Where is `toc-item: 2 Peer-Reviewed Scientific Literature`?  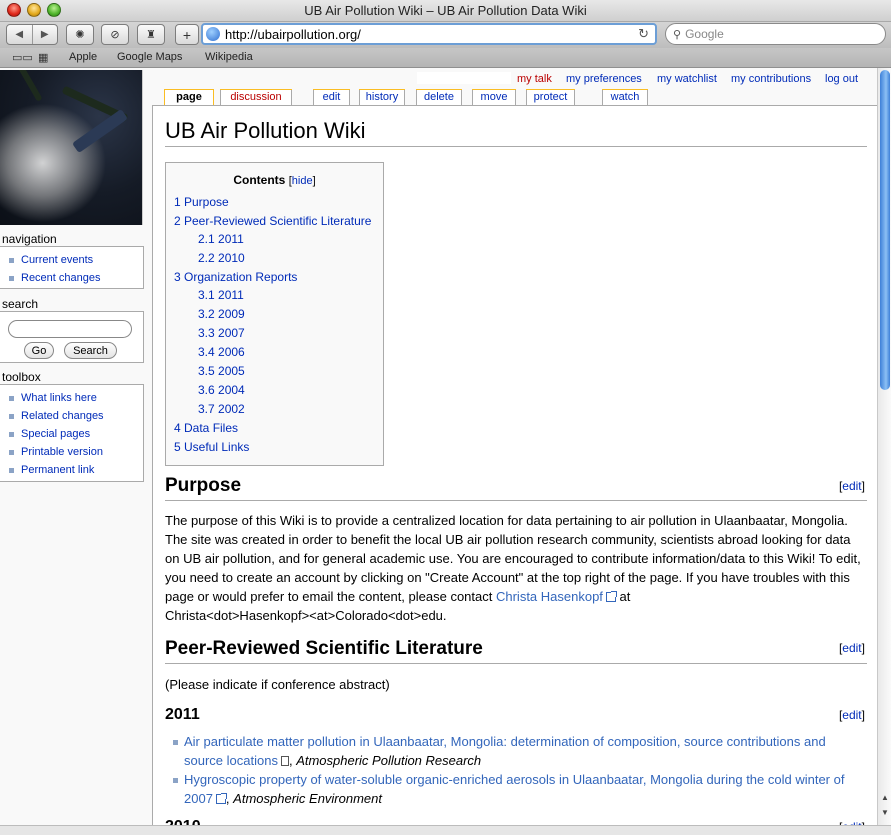 toc-item: 2 Peer-Reviewed Scientific Literature is located at coordinates (272, 221).